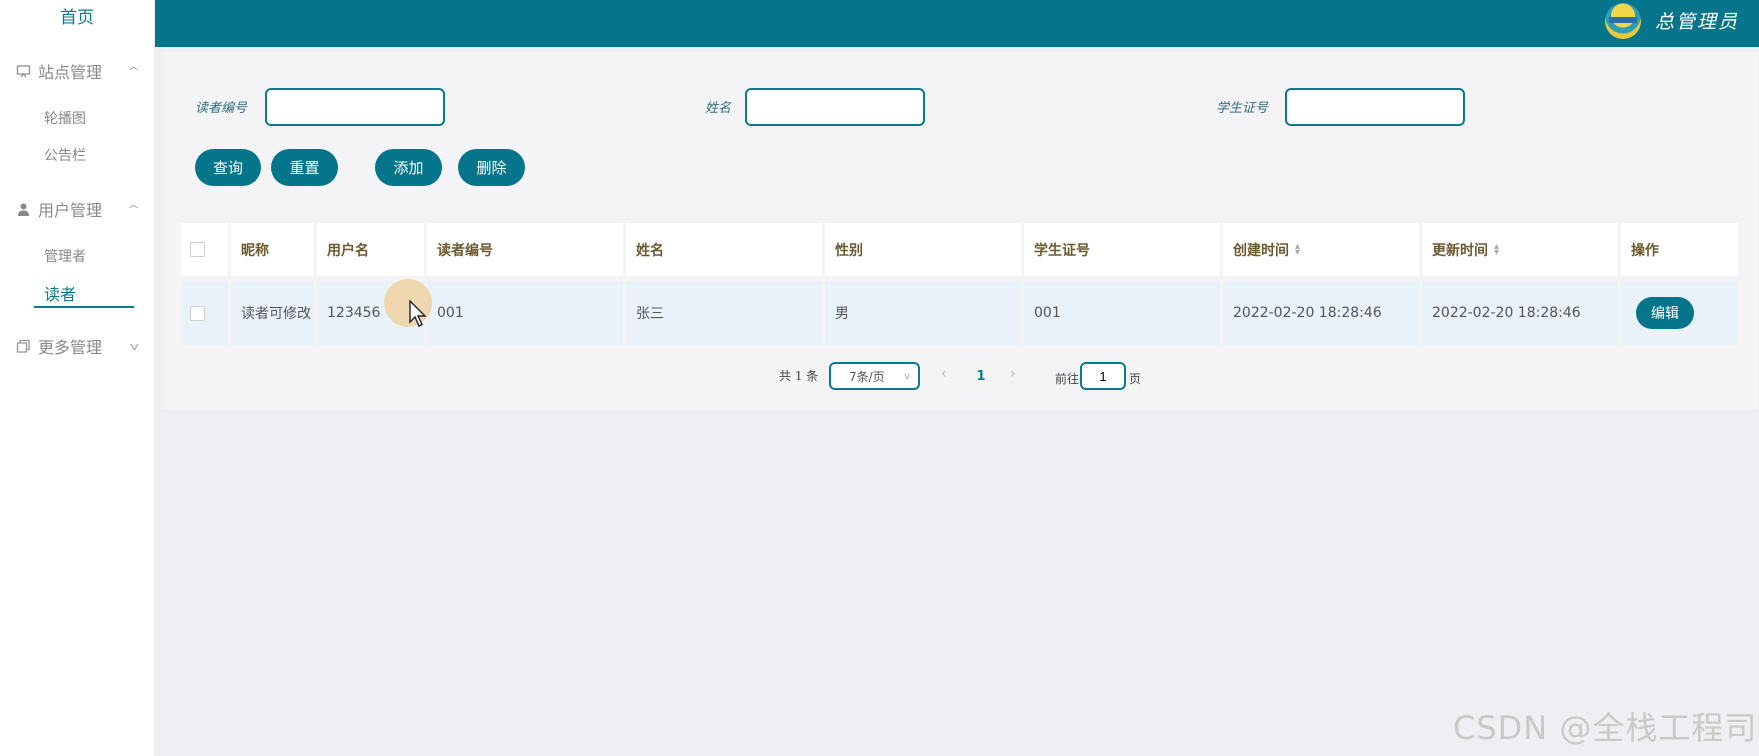  I want to click on active-indicator, so click(84, 307).